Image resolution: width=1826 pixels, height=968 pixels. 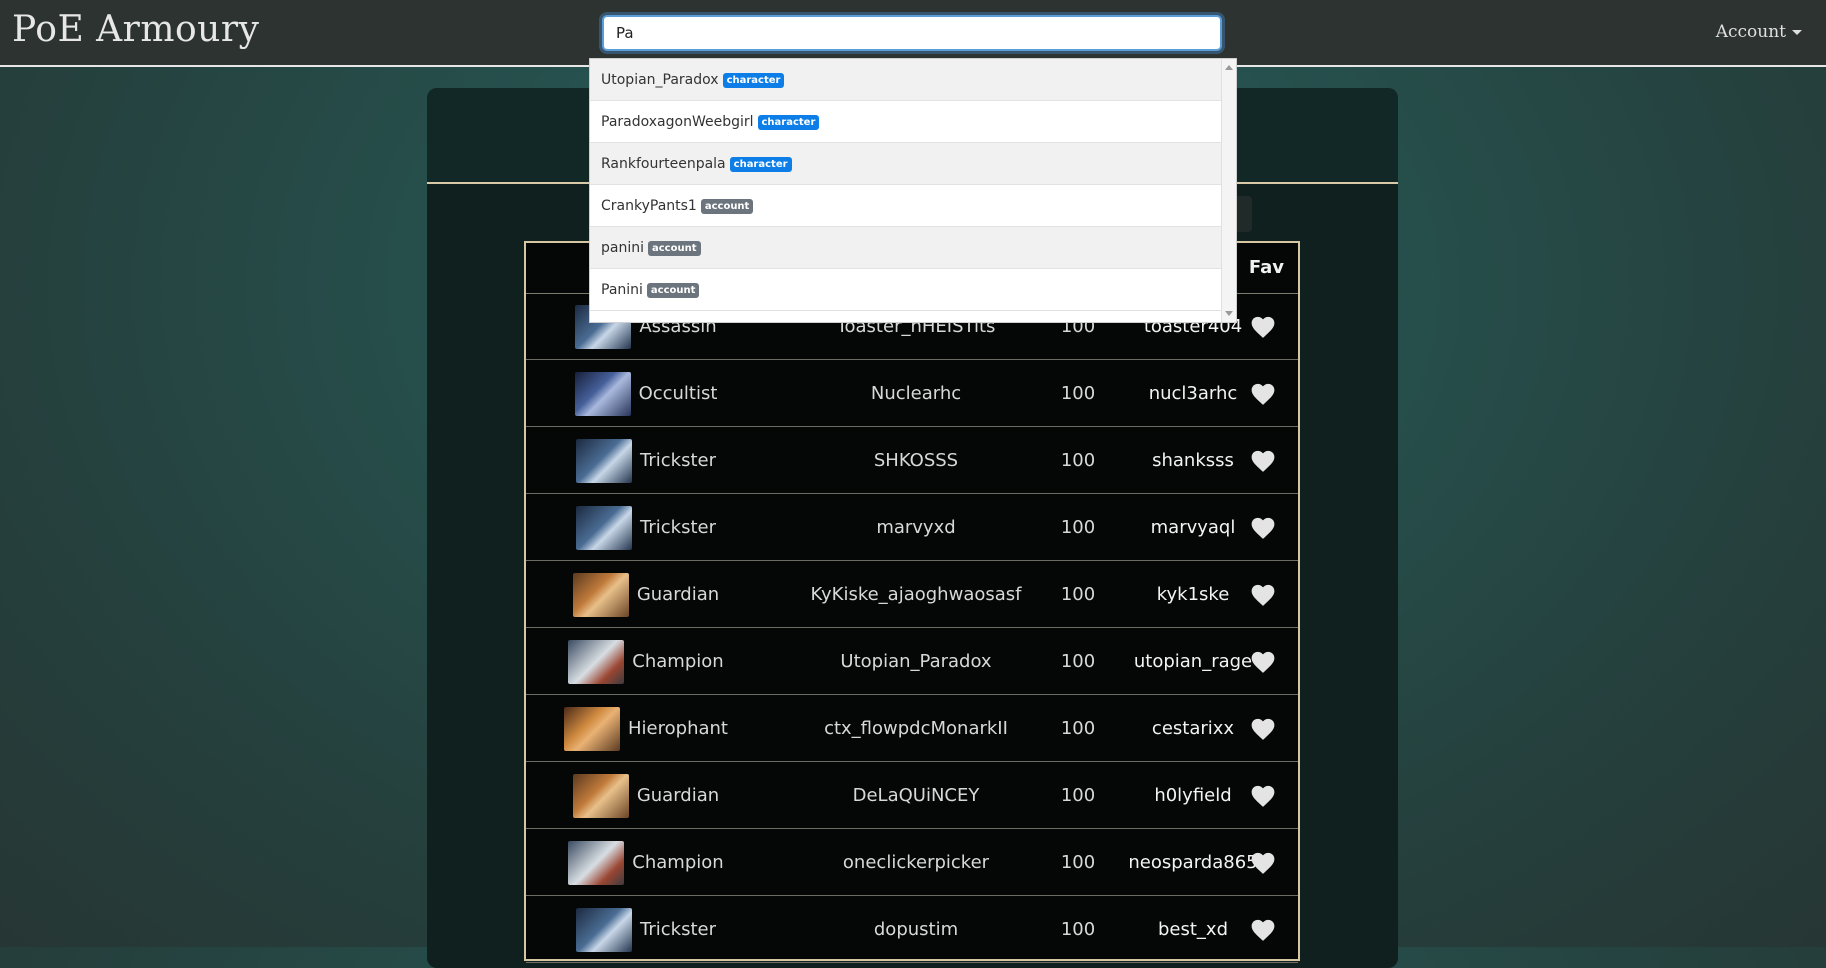 I want to click on suggestion-name: Rankfourteenpala, so click(x=663, y=164).